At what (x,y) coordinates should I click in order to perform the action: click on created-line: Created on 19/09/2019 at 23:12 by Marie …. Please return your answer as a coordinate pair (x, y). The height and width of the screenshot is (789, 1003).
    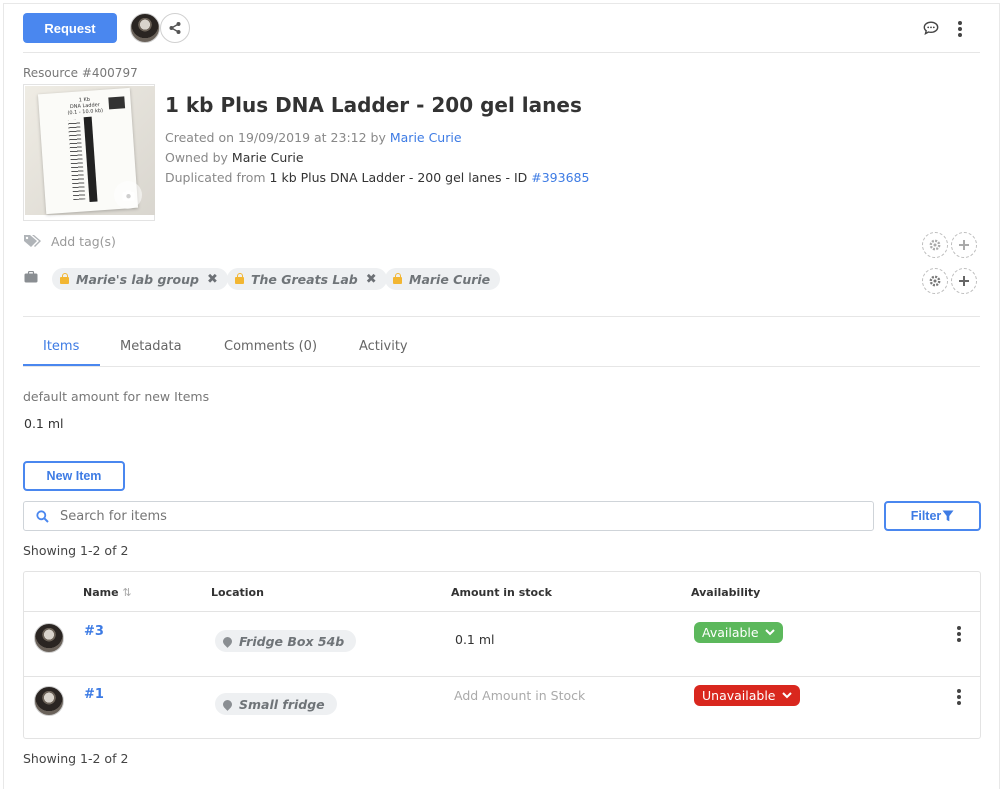
    Looking at the image, I should click on (313, 137).